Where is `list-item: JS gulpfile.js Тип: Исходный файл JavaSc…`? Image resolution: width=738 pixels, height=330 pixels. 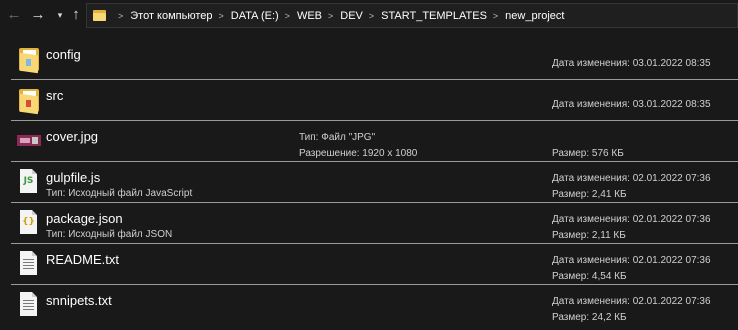
list-item: JS gulpfile.js Тип: Исходный файл JavaSc… is located at coordinates (374, 183).